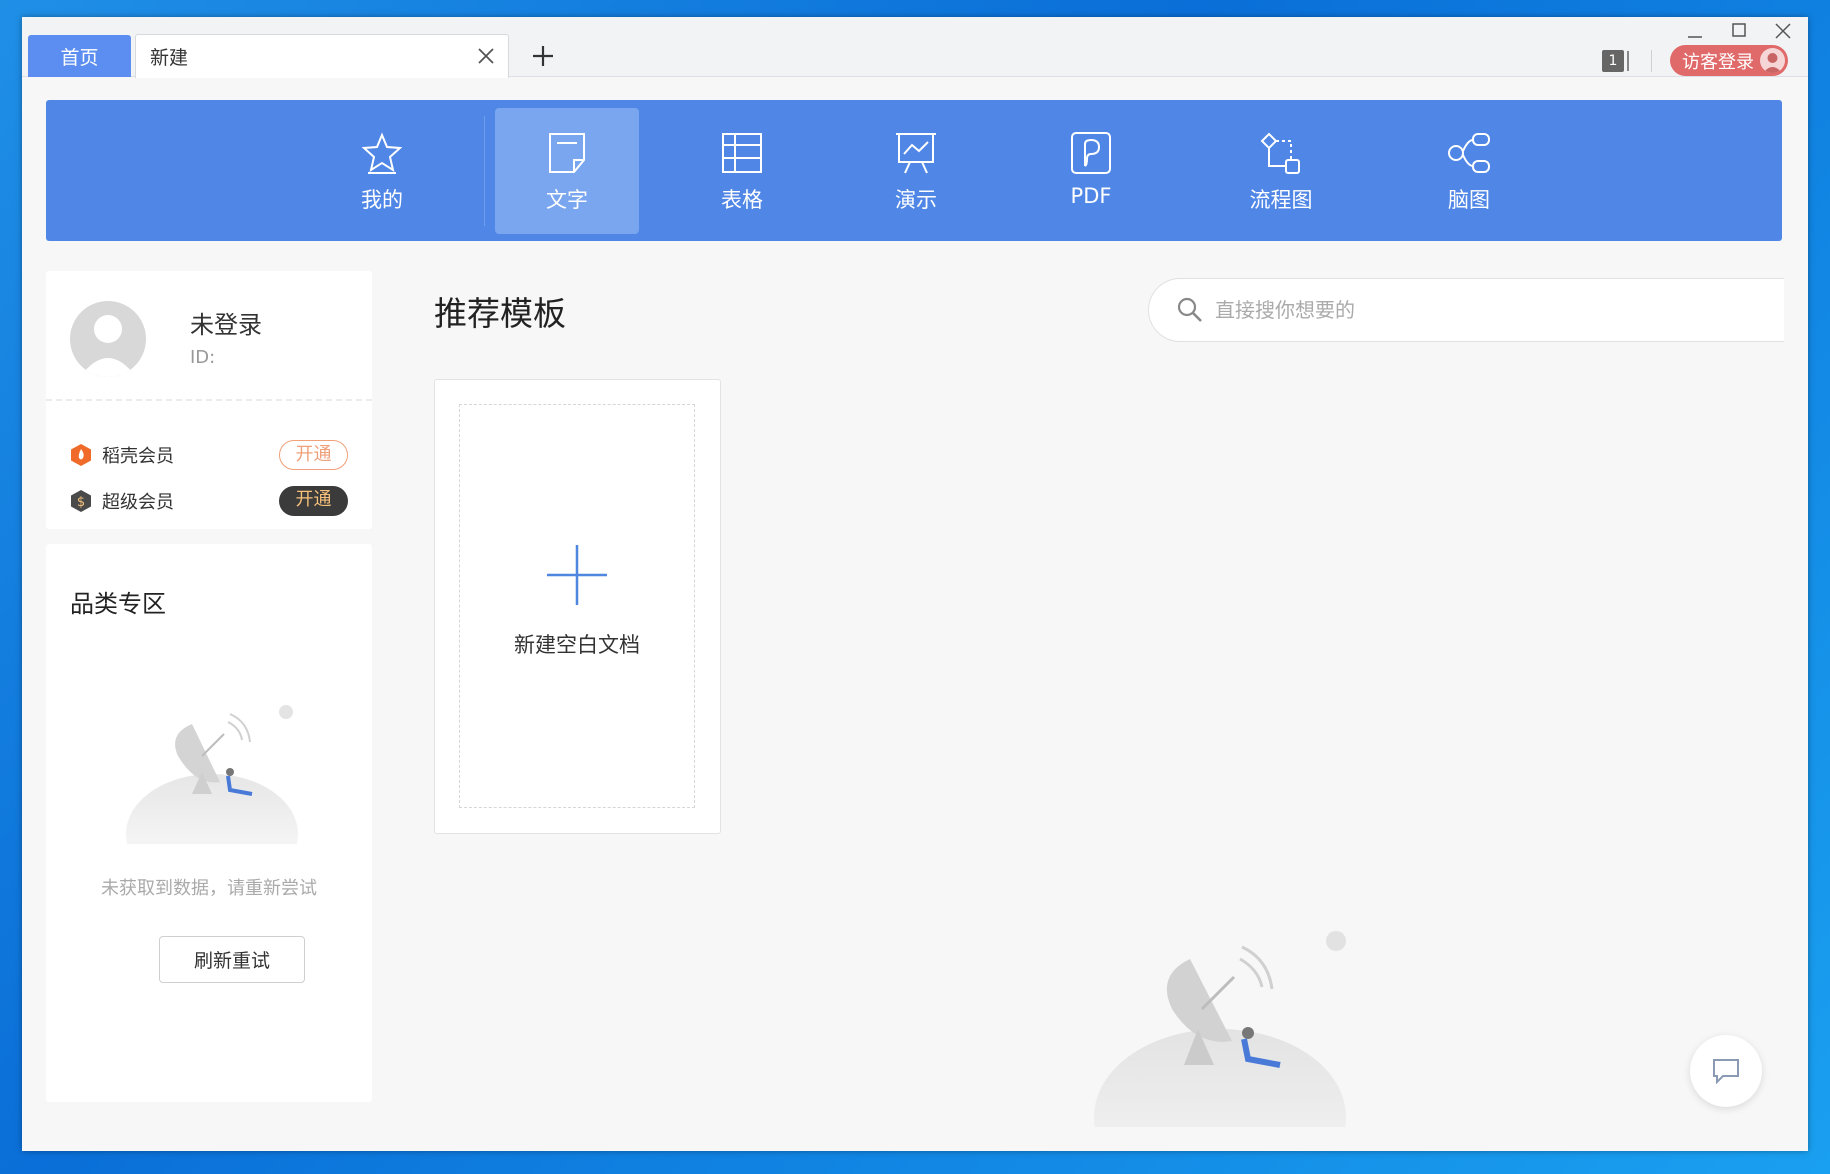 The image size is (1830, 1174). What do you see at coordinates (138, 456) in the screenshot?
I see `membership-label: 稻壳会员` at bounding box center [138, 456].